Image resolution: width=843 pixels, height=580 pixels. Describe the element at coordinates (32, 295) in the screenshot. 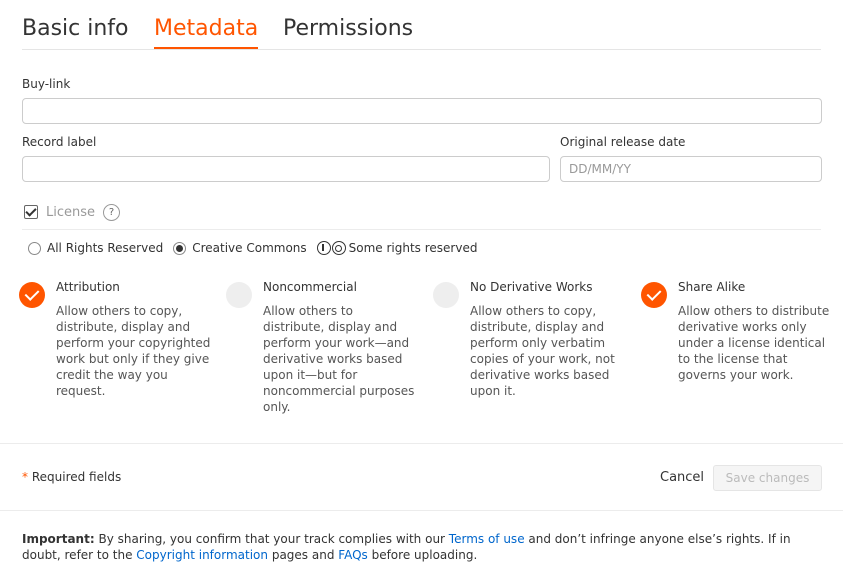

I see `attribution-check-icon` at that location.